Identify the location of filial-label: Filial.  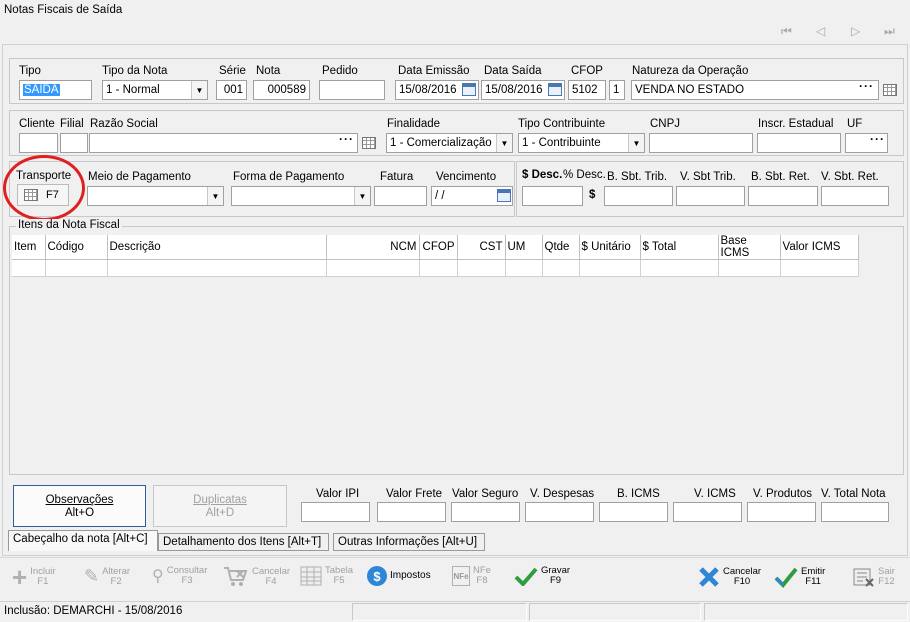
(72, 124).